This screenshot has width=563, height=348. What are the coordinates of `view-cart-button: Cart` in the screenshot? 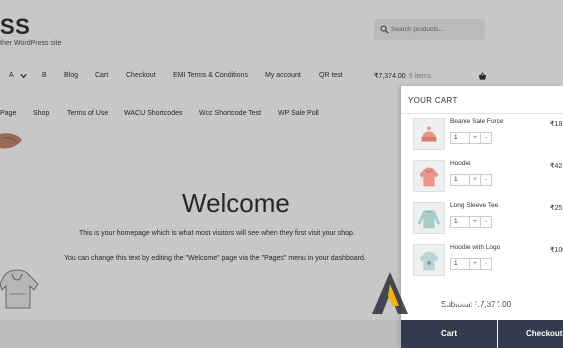 It's located at (449, 334).